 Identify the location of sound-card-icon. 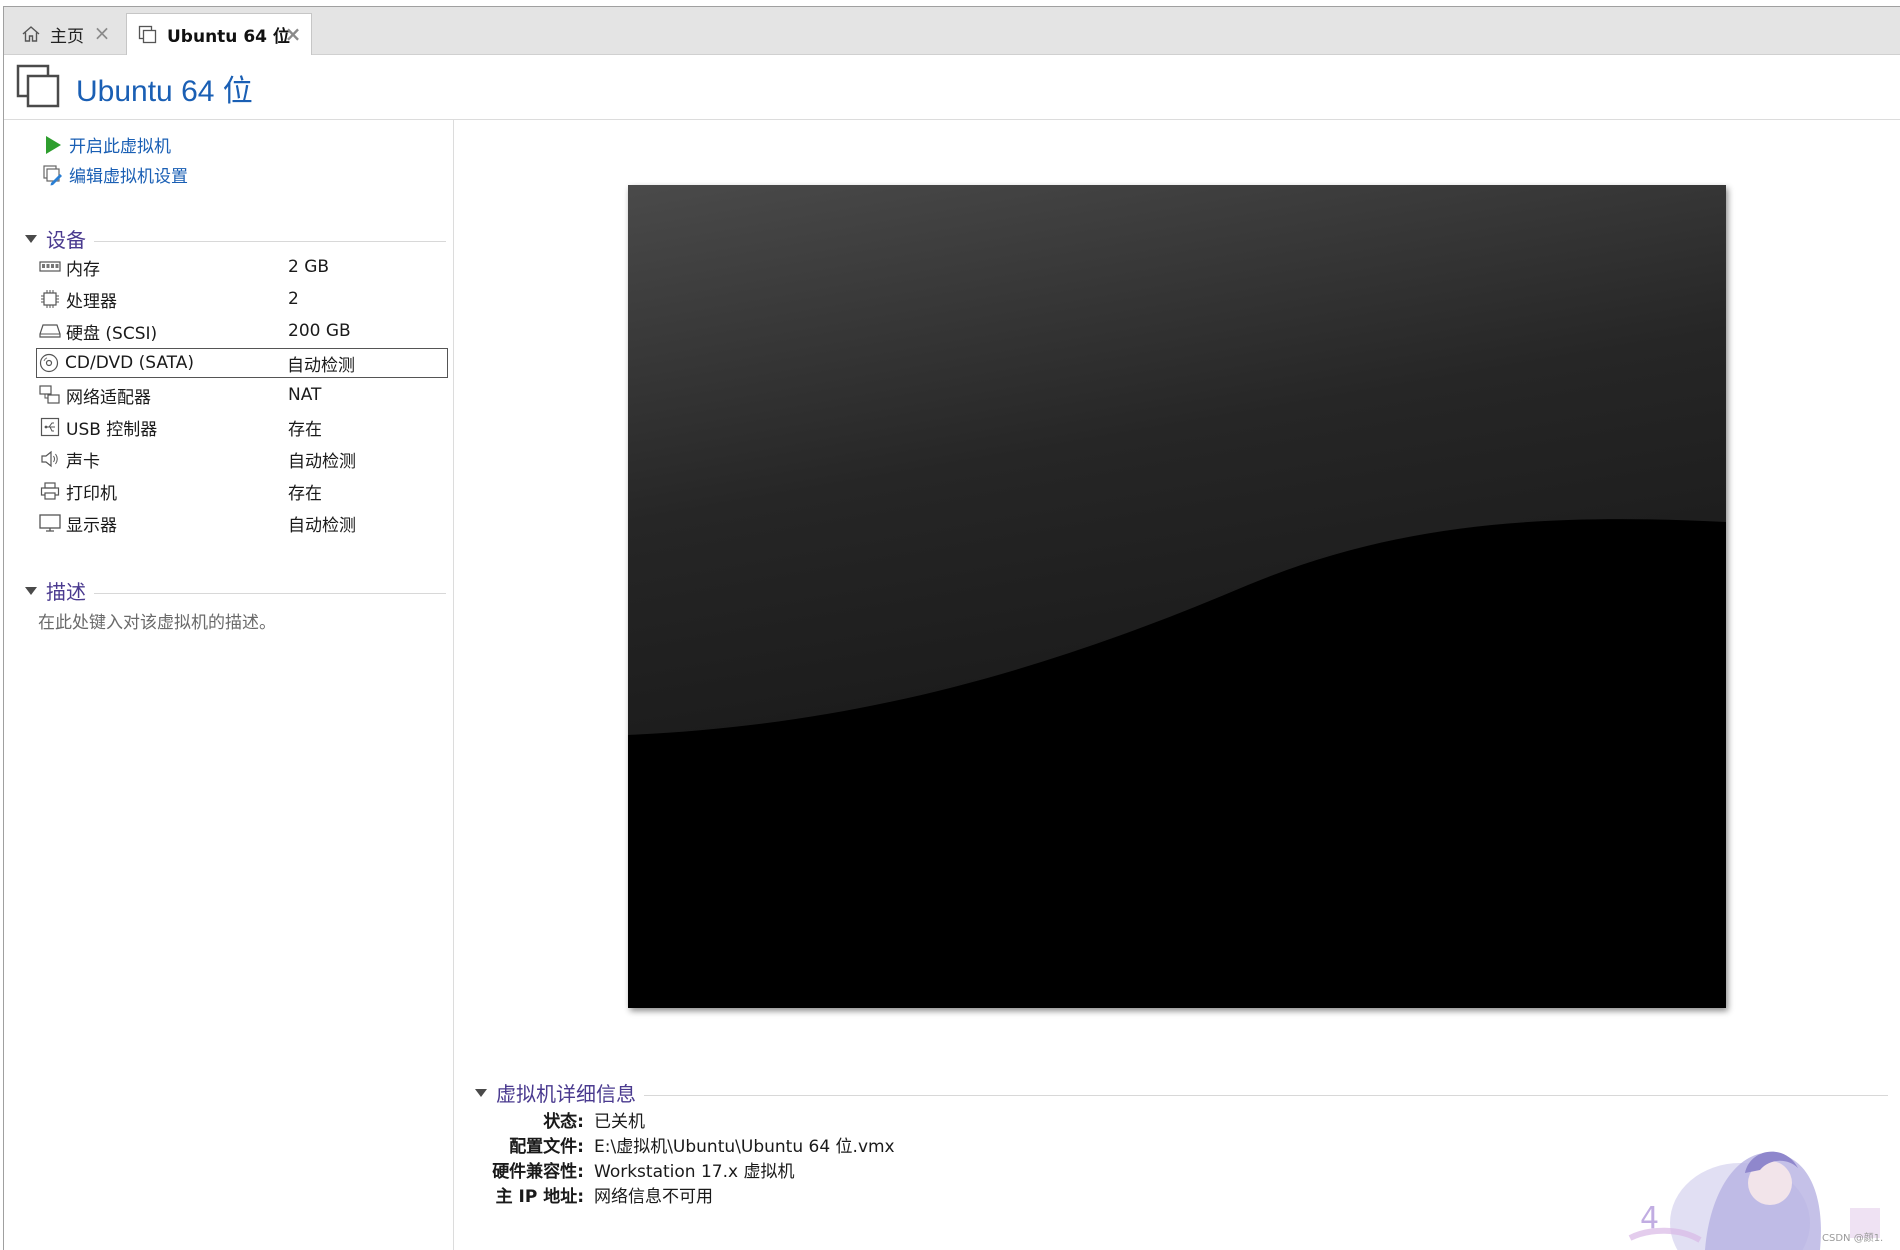
(50, 459).